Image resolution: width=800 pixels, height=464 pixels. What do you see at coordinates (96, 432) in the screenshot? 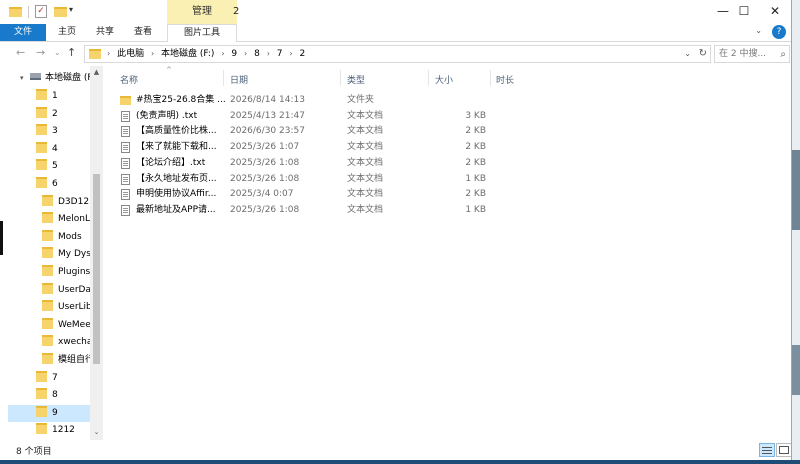
I see `scroll-down-icon: ⌄` at bounding box center [96, 432].